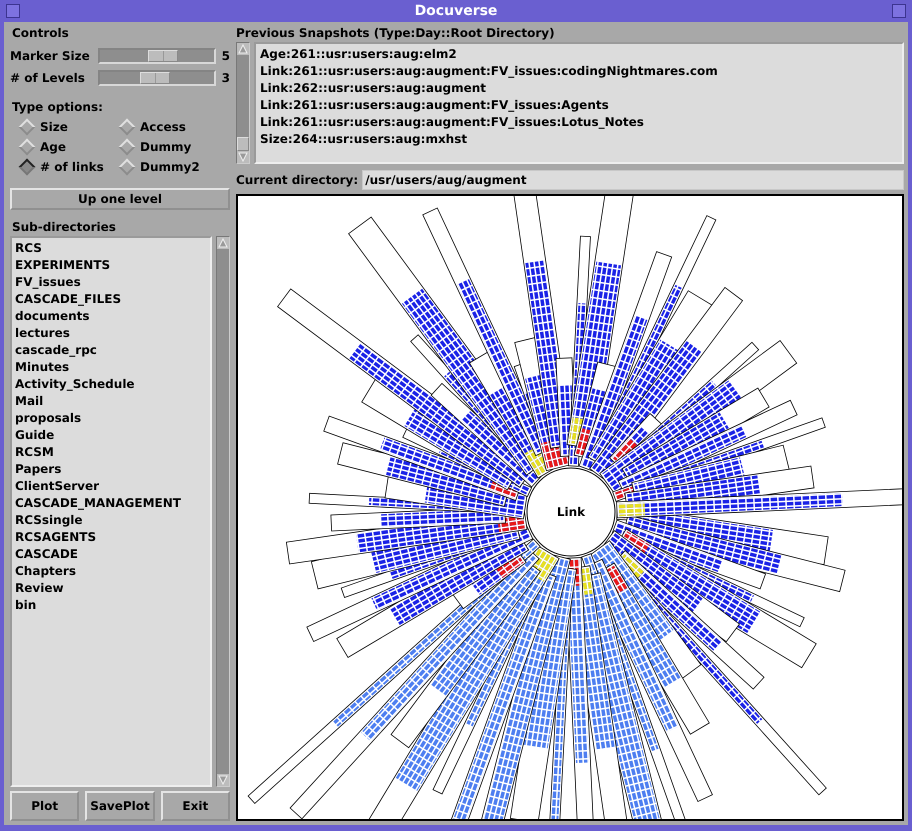  Describe the element at coordinates (456, 11) in the screenshot. I see `window-title: Docuverse` at that location.